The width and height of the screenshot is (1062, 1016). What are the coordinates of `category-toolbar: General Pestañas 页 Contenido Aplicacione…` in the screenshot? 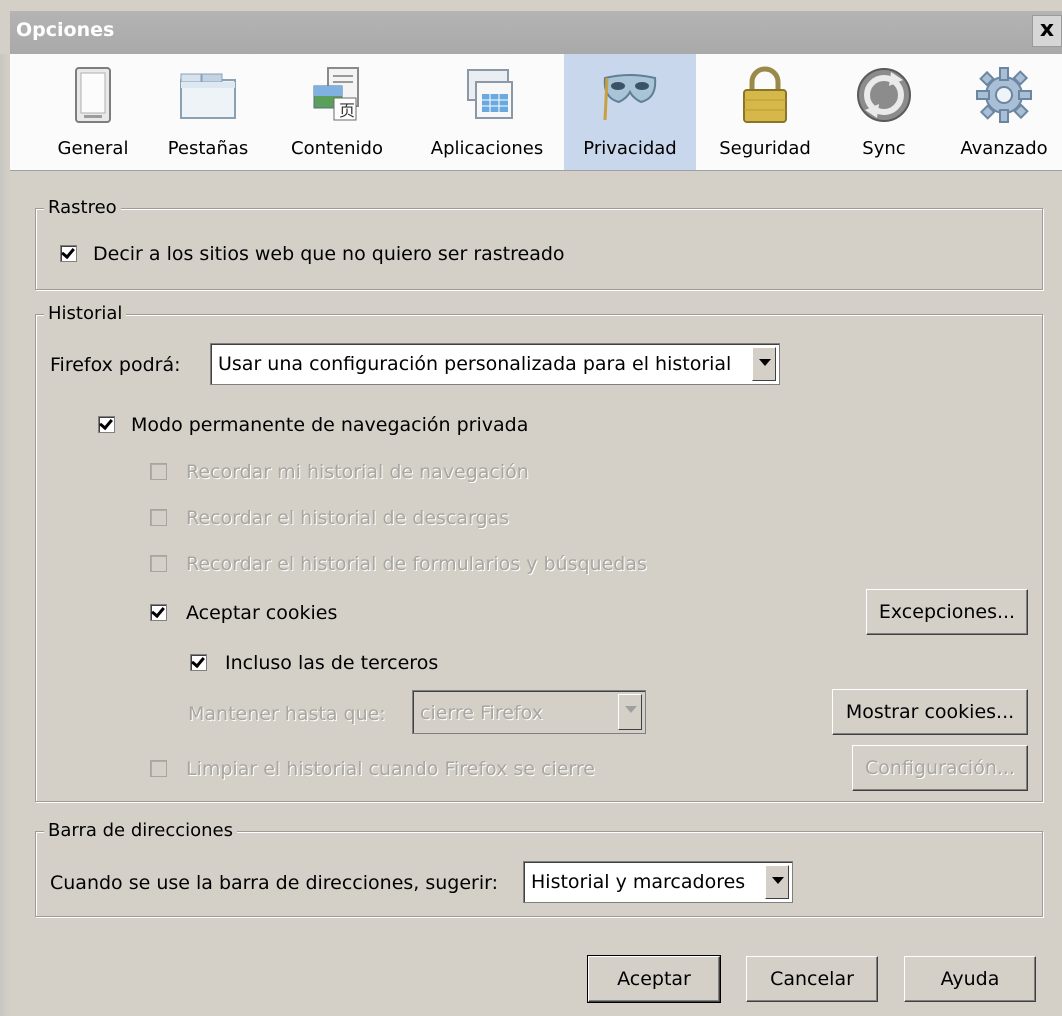 It's located at (536, 112).